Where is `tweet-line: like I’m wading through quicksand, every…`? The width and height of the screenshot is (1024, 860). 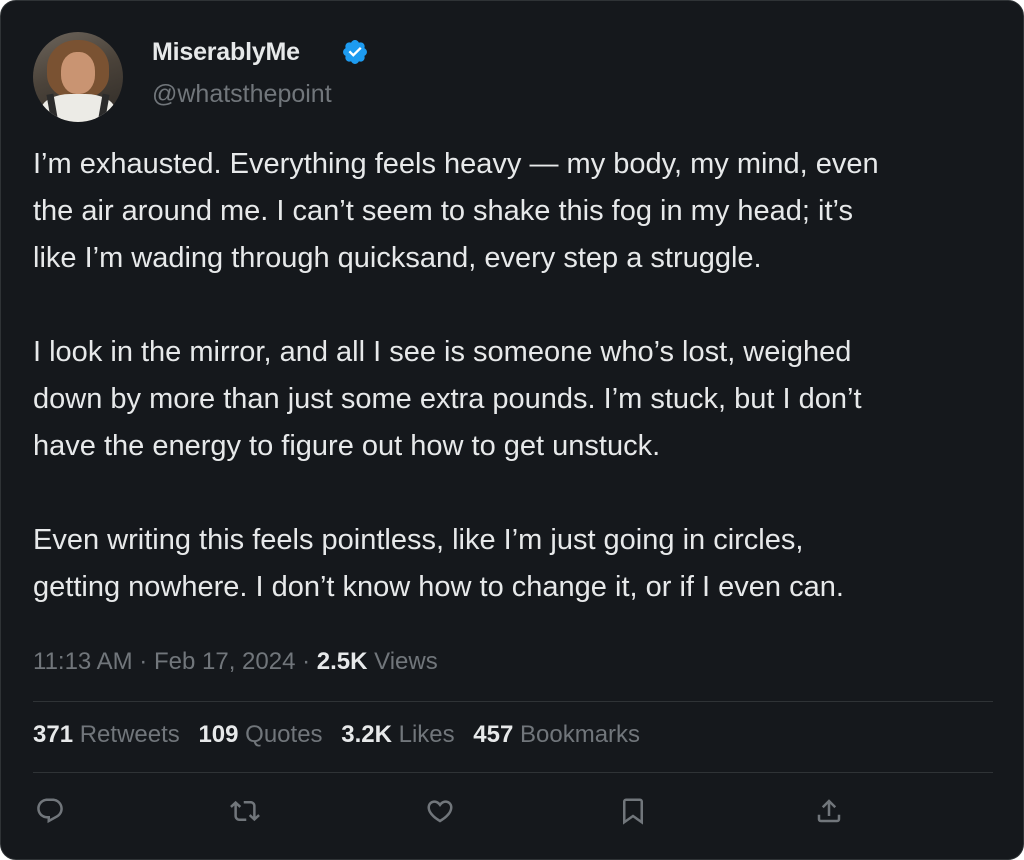 tweet-line: like I’m wading through quicksand, every… is located at coordinates (397, 258).